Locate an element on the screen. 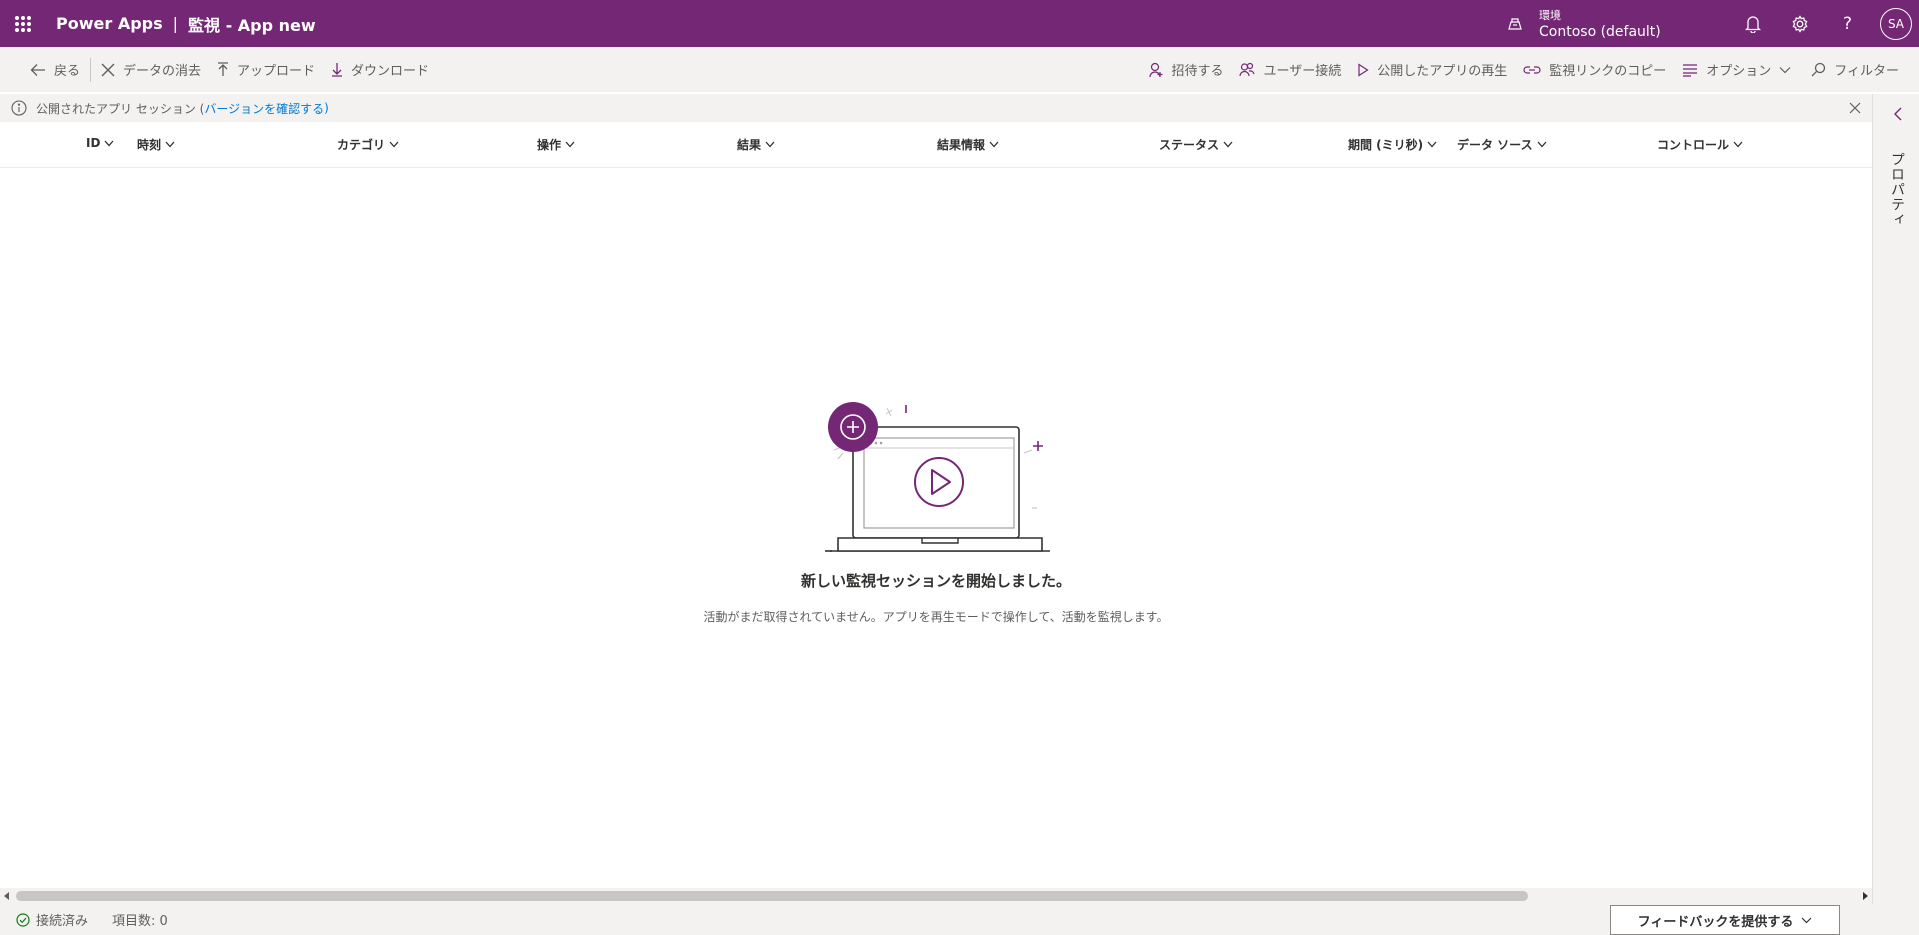 This screenshot has height=935, width=1919. play-published-label: 公開したアプリの再生 is located at coordinates (1442, 71).